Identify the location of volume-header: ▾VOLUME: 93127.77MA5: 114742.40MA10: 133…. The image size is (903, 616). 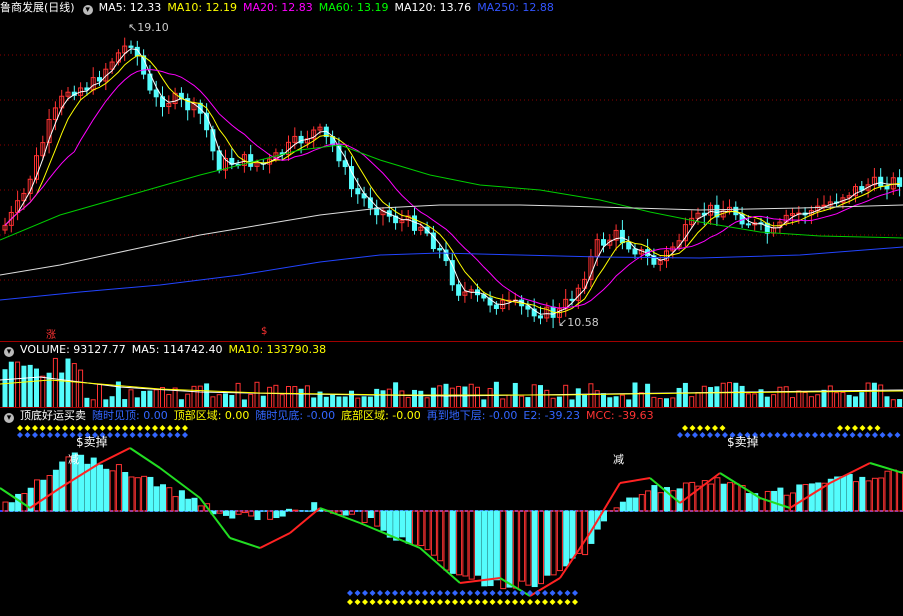
(166, 350).